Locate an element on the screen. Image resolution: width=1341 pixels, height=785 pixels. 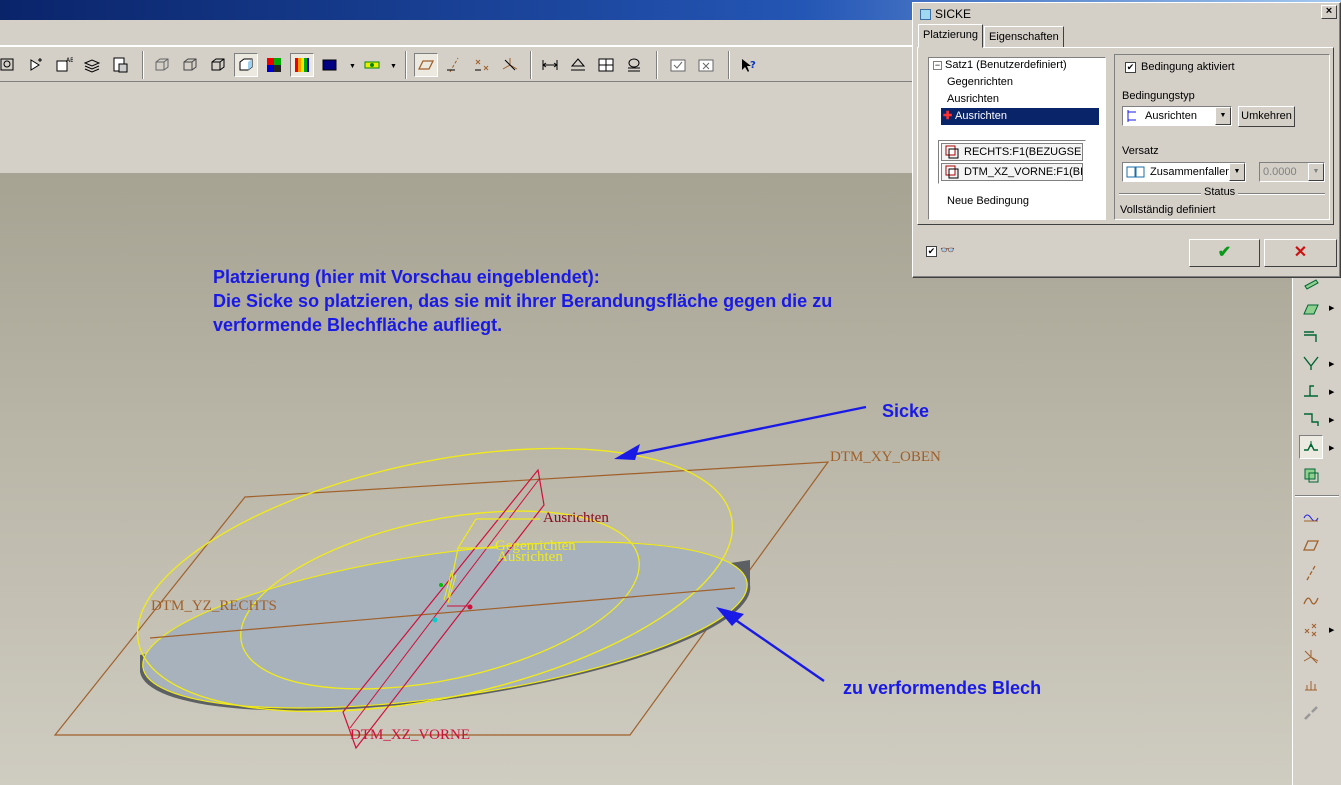
red-plus-icon: ✚ is located at coordinates (948, 116).